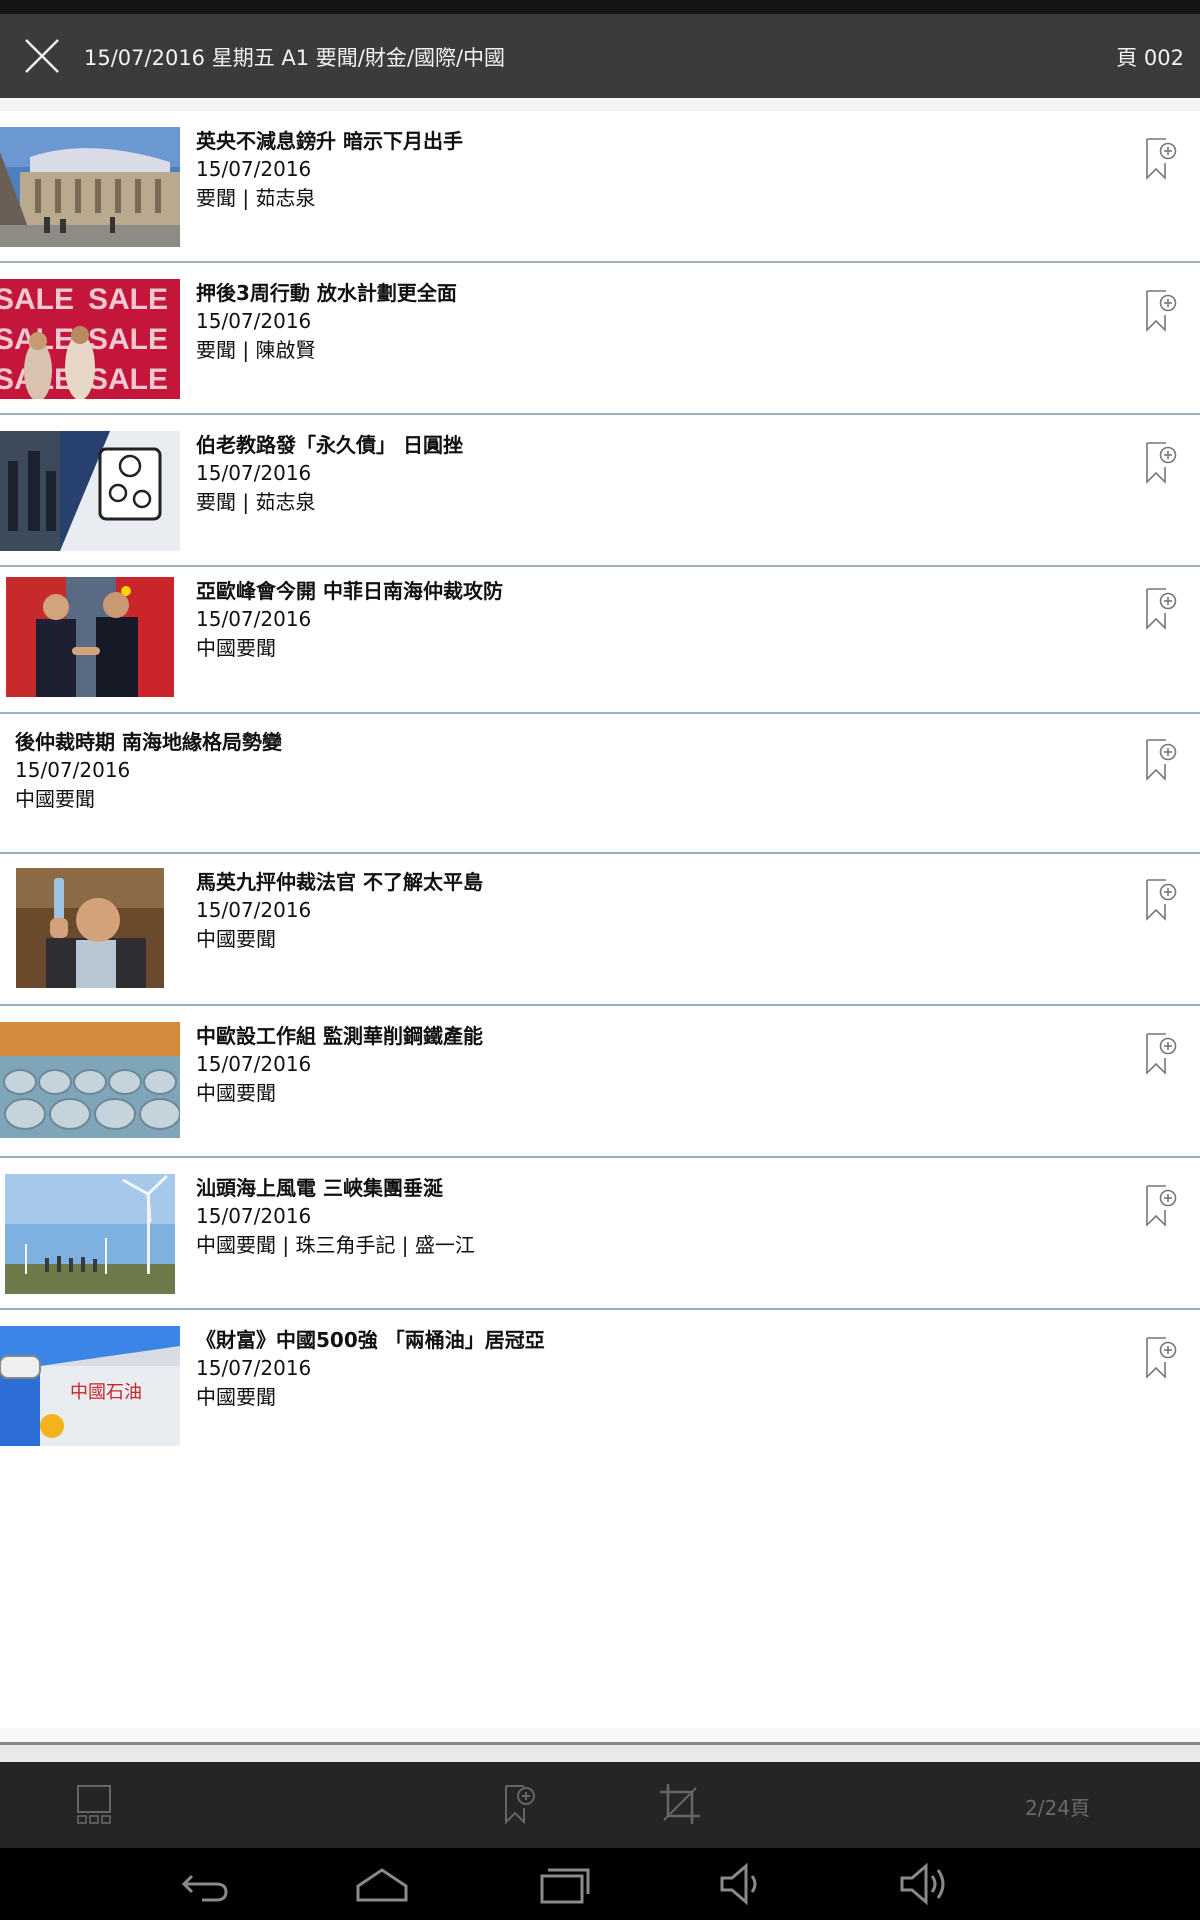 The height and width of the screenshot is (1920, 1200). Describe the element at coordinates (600, 7) in the screenshot. I see `status-bar` at that location.